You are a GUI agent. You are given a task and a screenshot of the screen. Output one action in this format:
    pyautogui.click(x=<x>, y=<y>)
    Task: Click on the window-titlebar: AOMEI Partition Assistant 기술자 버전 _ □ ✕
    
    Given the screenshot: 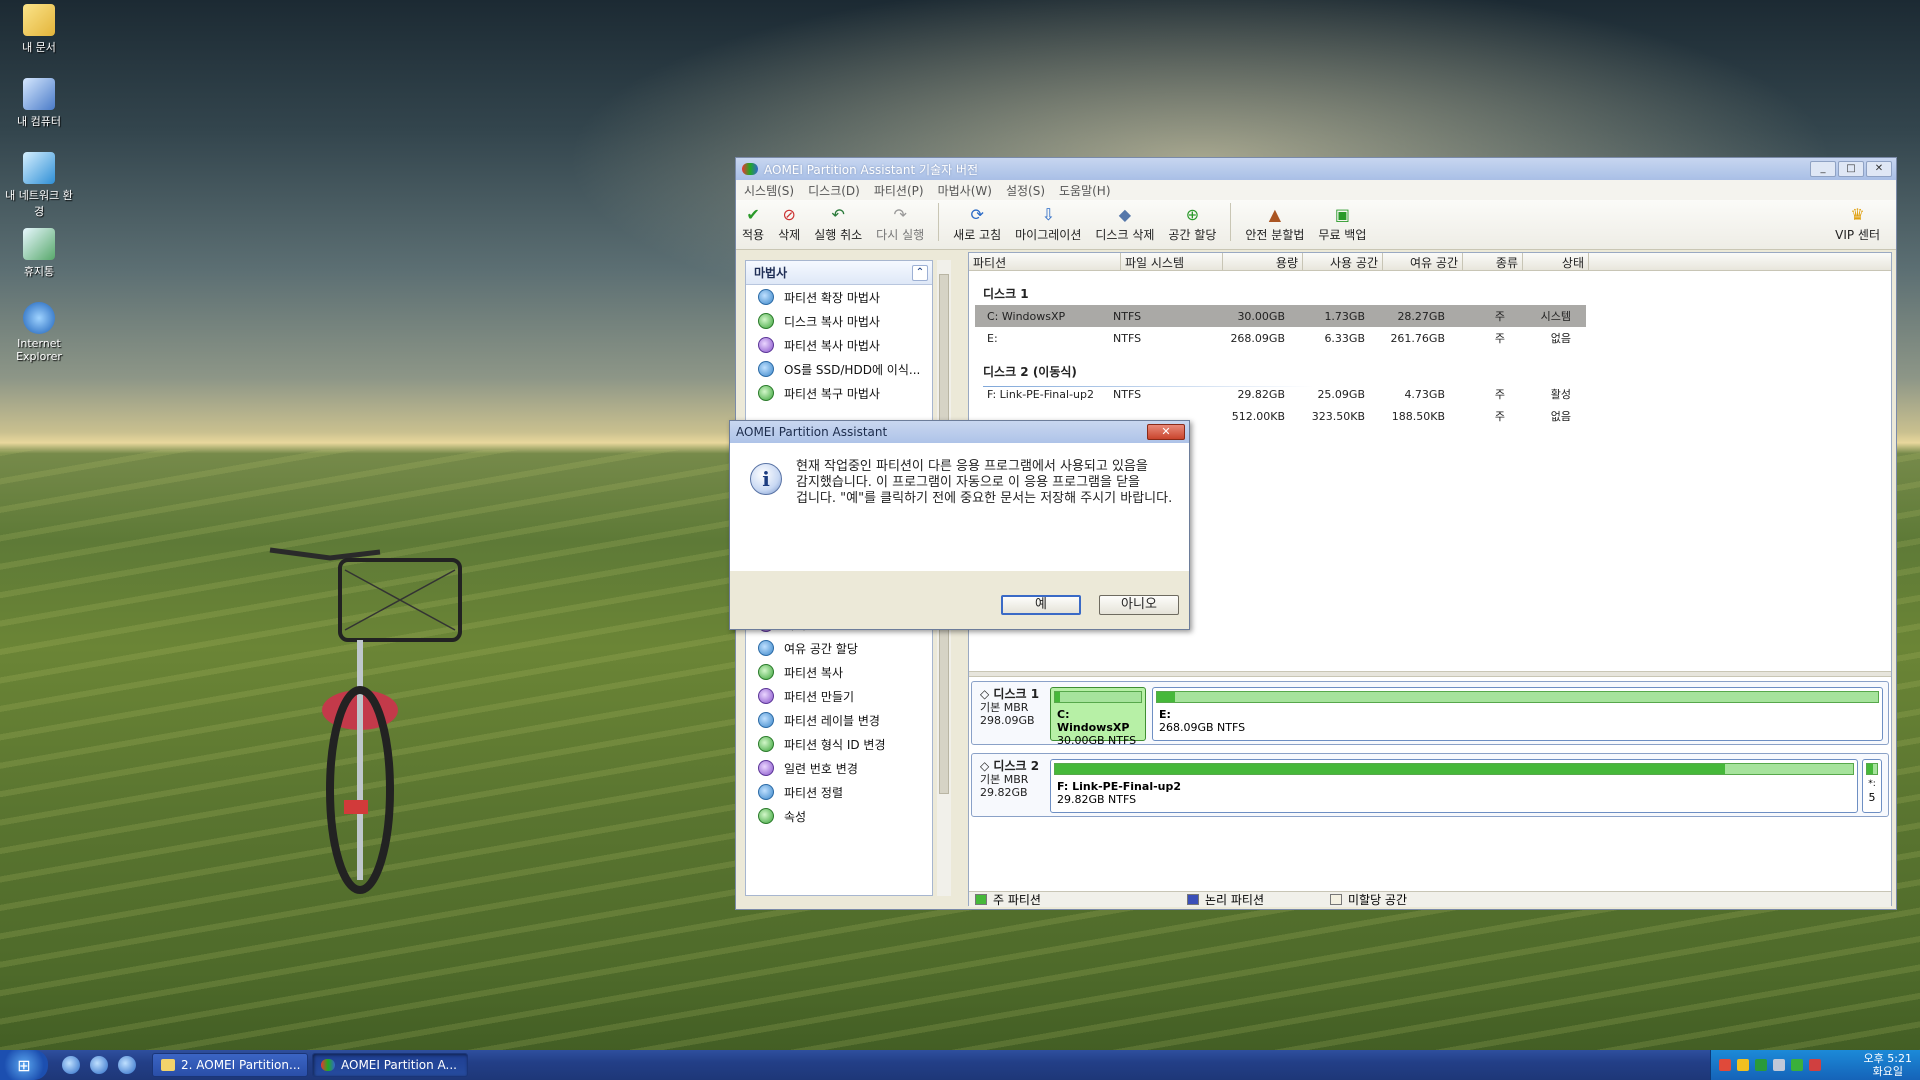 What is the action you would take?
    pyautogui.click(x=1316, y=169)
    